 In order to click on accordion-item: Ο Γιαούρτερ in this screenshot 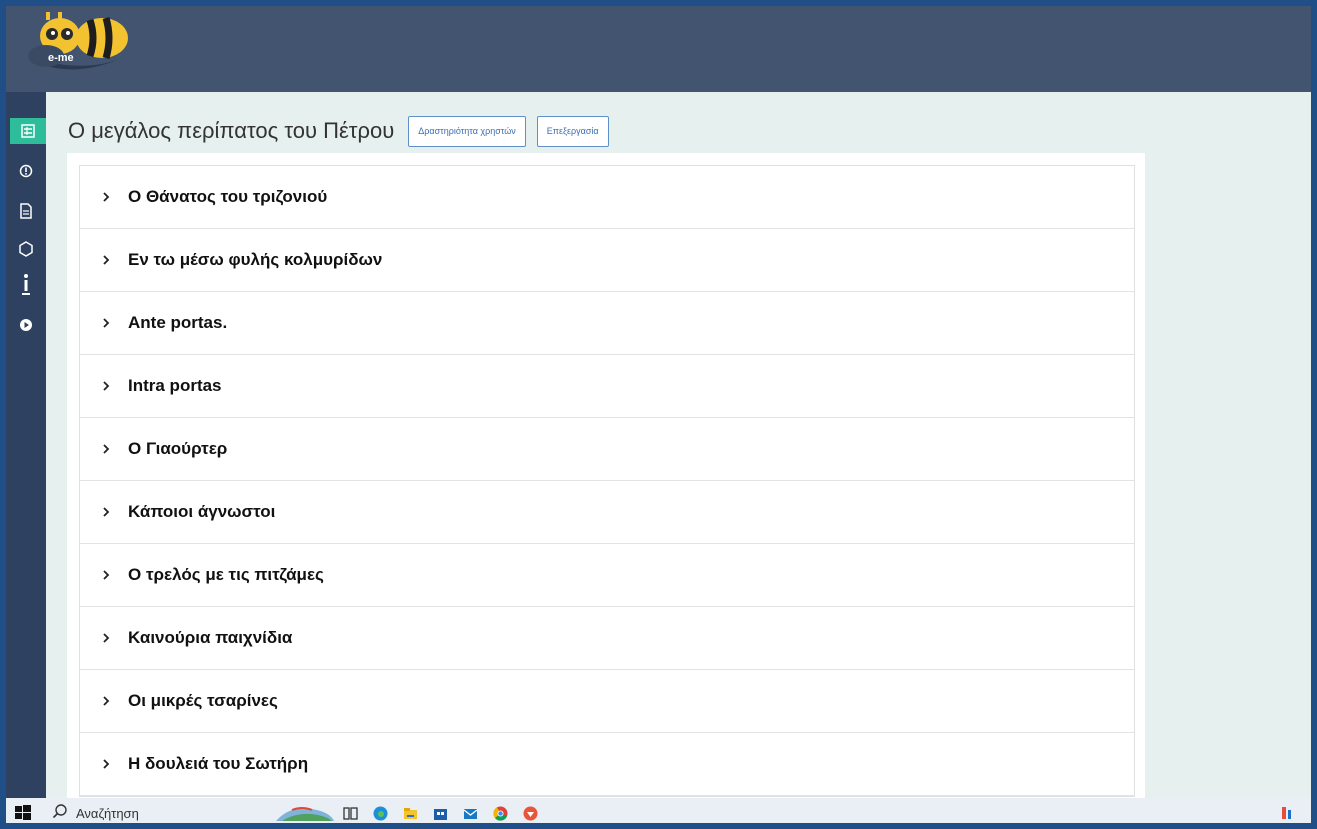, I will do `click(607, 449)`.